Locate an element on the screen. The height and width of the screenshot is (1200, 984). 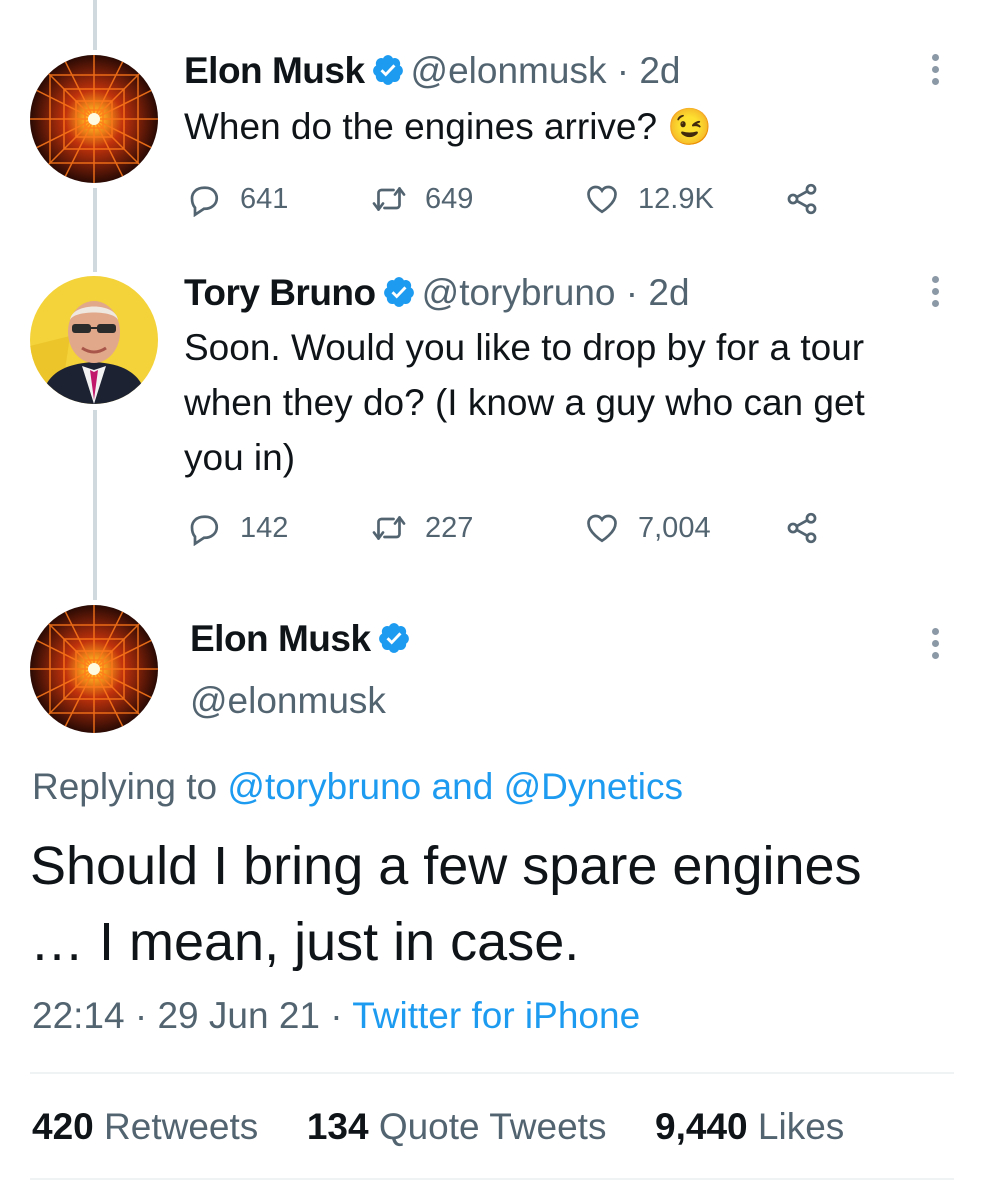
avatar-image-portrait is located at coordinates (94, 340).